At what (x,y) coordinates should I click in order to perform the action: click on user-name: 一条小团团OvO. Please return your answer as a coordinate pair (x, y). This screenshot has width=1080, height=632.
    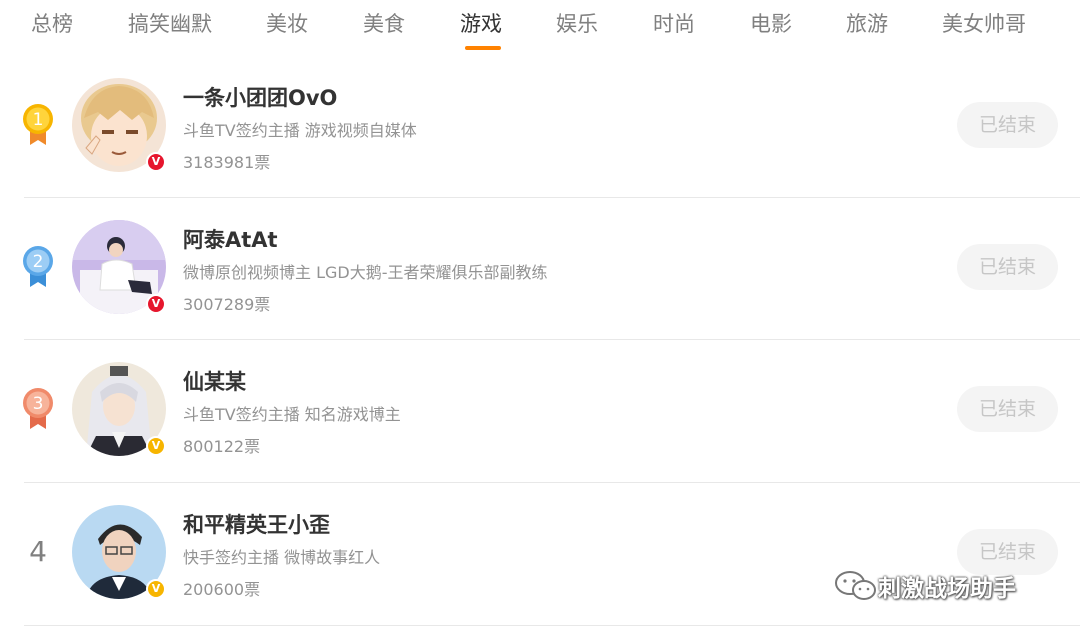
    Looking at the image, I should click on (260, 97).